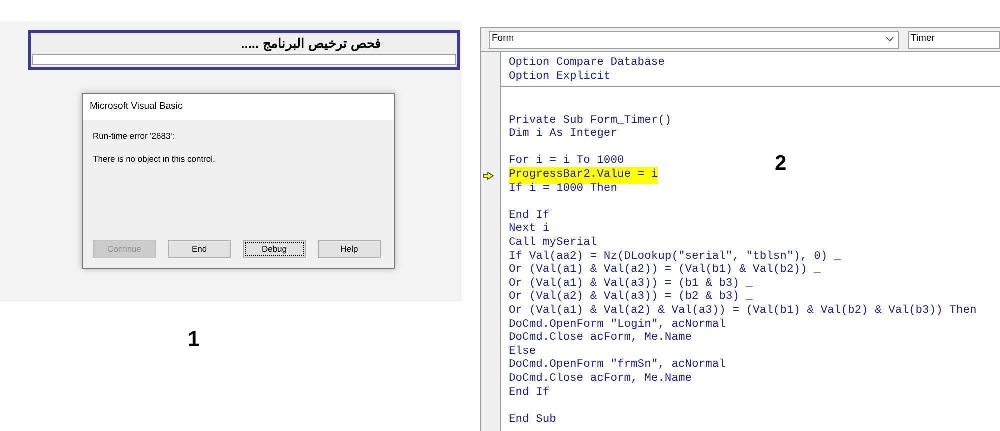  What do you see at coordinates (743, 311) in the screenshot?
I see `code-line: Or (Val(a1) & Val(a2) & Val(a3)) = (Val(b1) & Val(b2) & Val(b3)) Then` at bounding box center [743, 311].